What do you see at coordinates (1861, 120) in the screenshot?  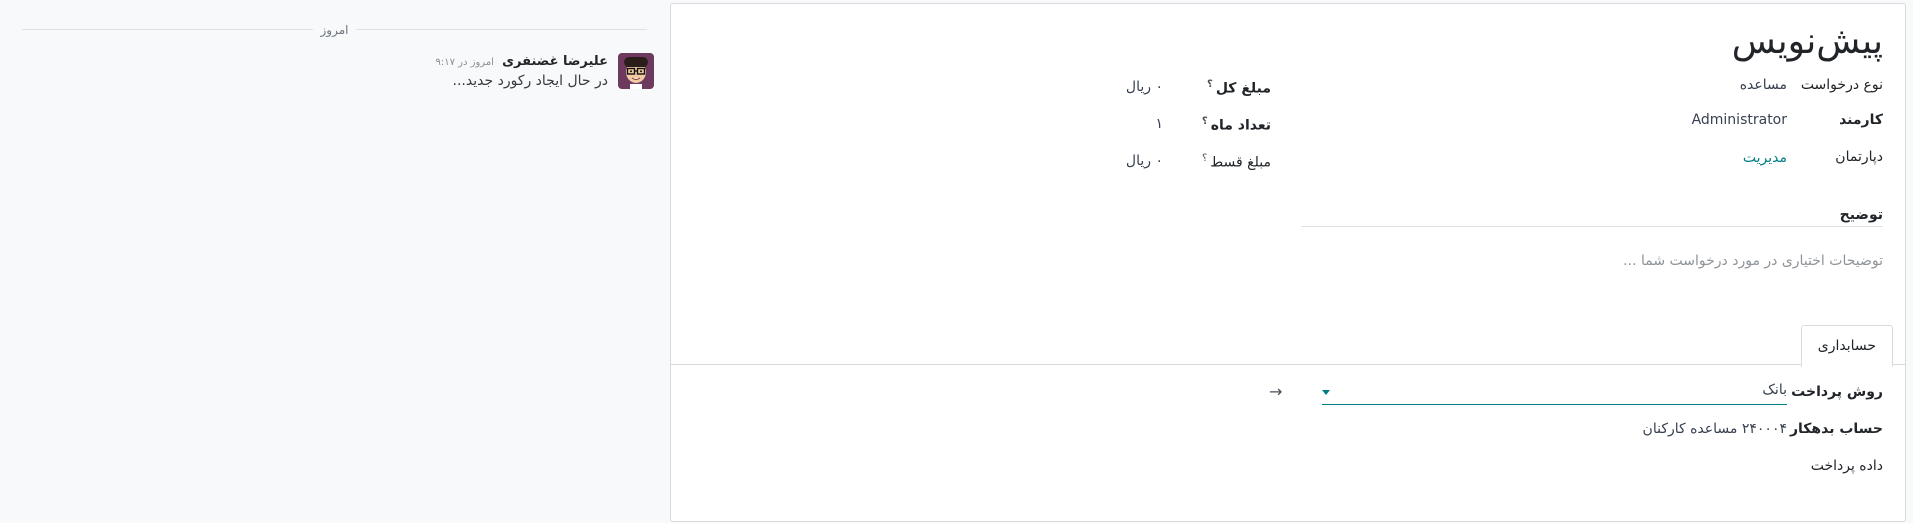 I see `employee-label: کارمند` at bounding box center [1861, 120].